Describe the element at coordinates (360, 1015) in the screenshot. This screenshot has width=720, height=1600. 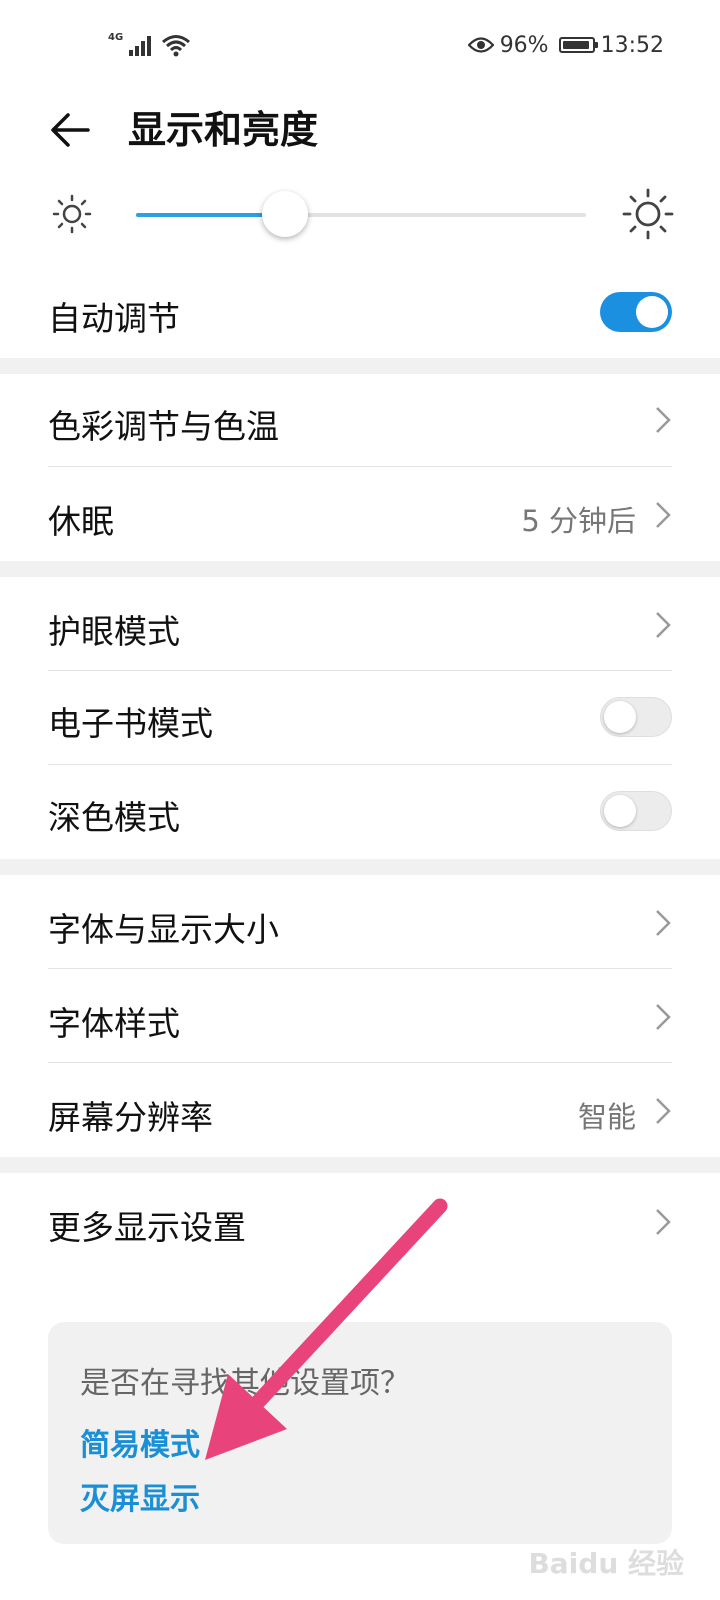
I see `font-style-row: 字体样式` at that location.